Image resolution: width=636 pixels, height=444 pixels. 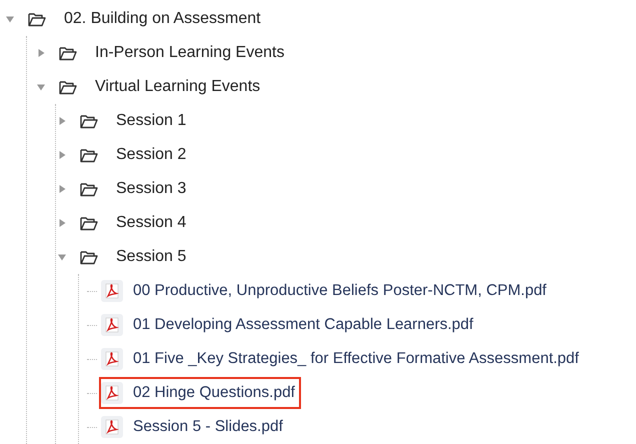 What do you see at coordinates (325, 291) in the screenshot?
I see `file-item: 00 Productive, Unproductive Beliefs Poster-NCTM, CPM.pdf` at bounding box center [325, 291].